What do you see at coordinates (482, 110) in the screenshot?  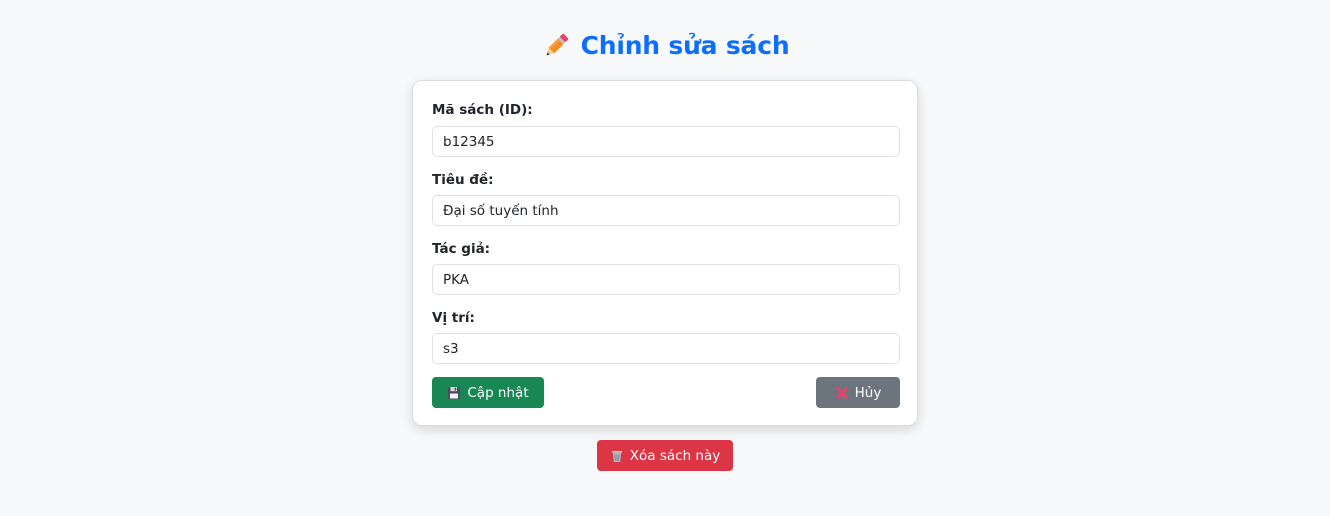 I see `book-id-label: Mã sách (ID):` at bounding box center [482, 110].